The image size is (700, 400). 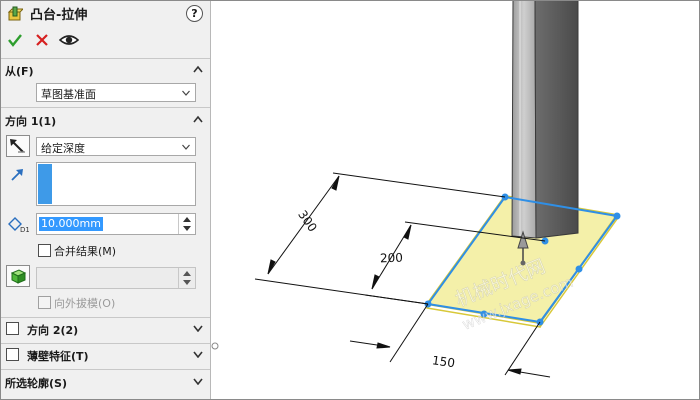 What do you see at coordinates (186, 224) in the screenshot?
I see `depth-spinner` at bounding box center [186, 224].